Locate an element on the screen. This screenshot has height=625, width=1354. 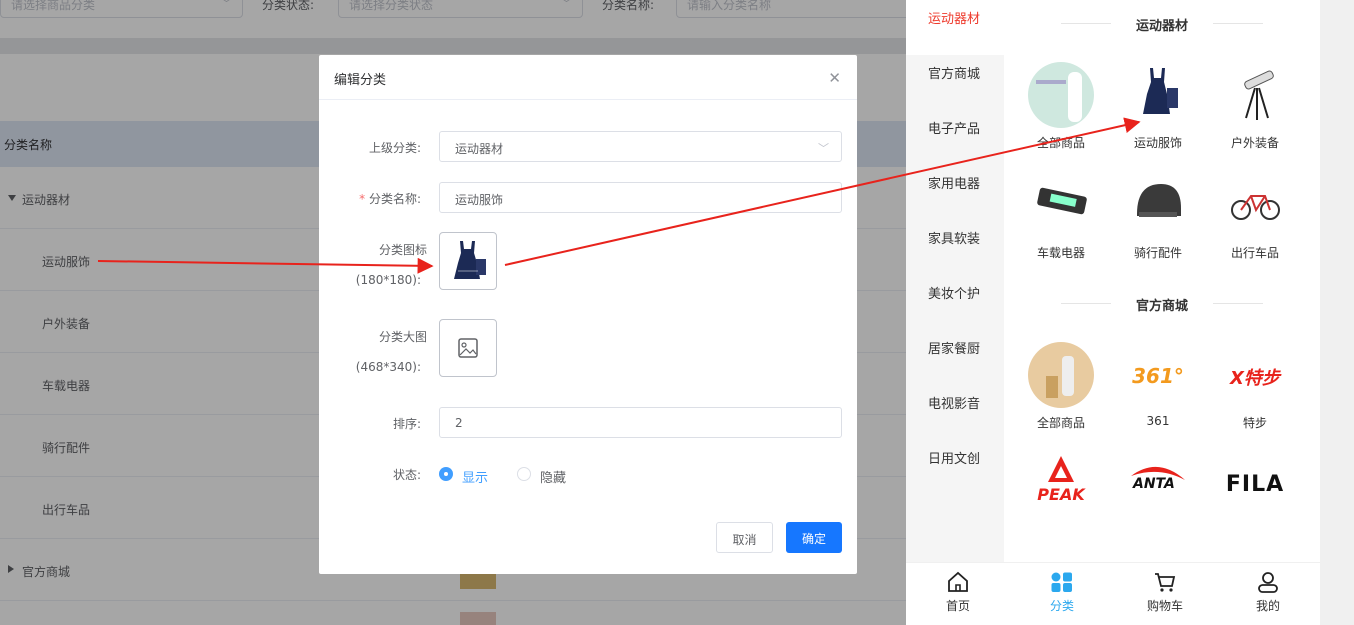
close-icon: ✕ is located at coordinates (834, 78).